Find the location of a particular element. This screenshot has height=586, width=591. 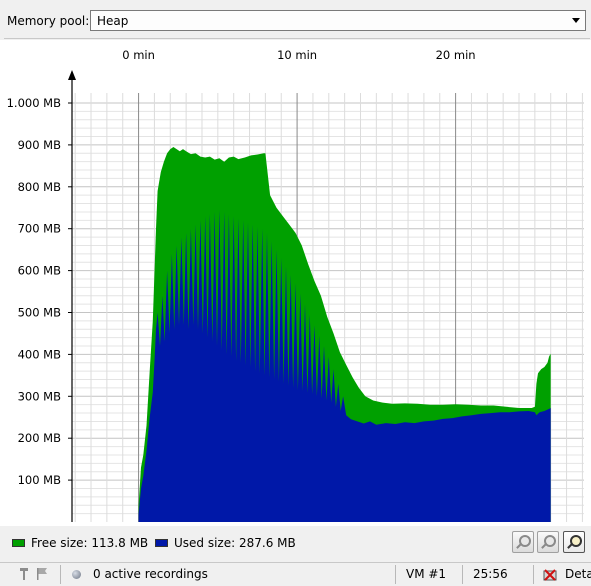

elapsed-time: 25:56 is located at coordinates (490, 574).